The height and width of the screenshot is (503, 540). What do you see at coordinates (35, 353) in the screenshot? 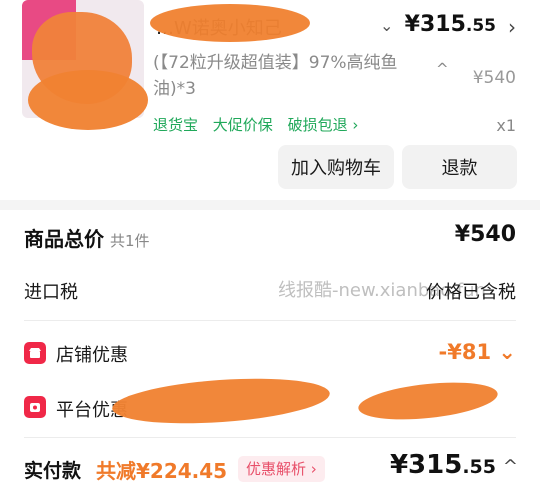
I see `store-icon` at bounding box center [35, 353].